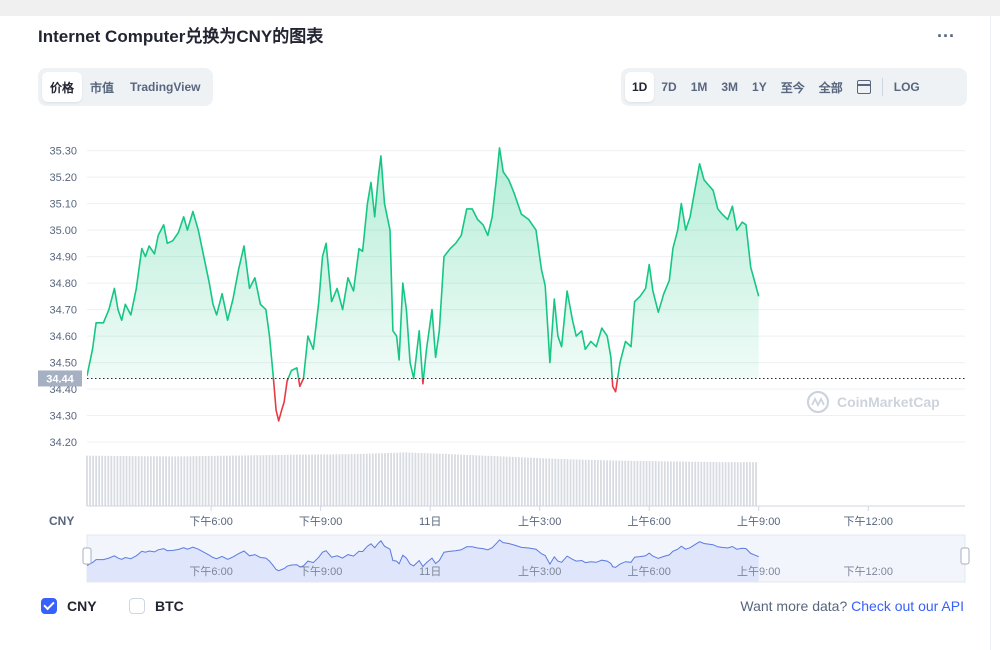 The image size is (1000, 650). Describe the element at coordinates (794, 606) in the screenshot. I see `api-promo-text: Want more data?` at that location.